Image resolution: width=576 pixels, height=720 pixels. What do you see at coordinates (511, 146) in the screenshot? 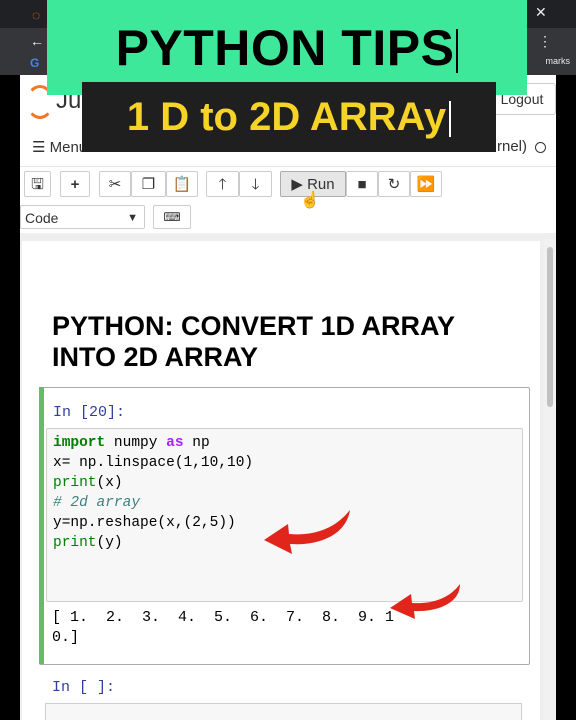
I see `kernel-label: rnel)` at bounding box center [511, 146].